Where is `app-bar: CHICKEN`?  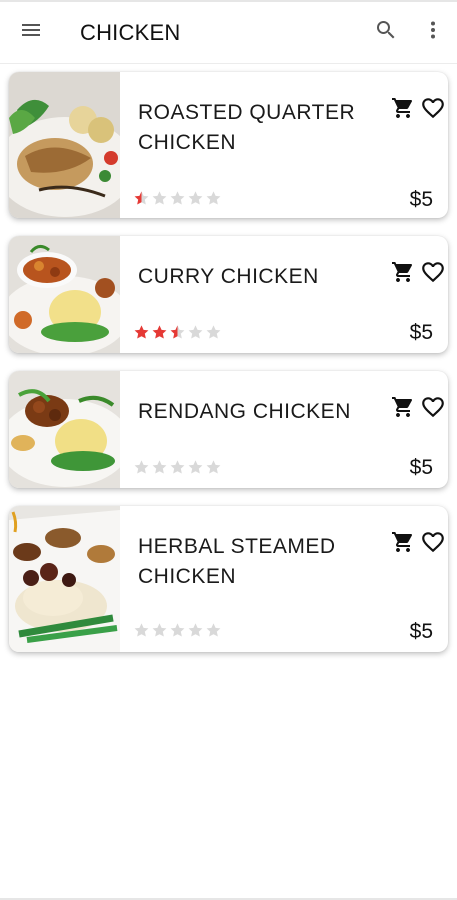
app-bar: CHICKEN is located at coordinates (228, 33).